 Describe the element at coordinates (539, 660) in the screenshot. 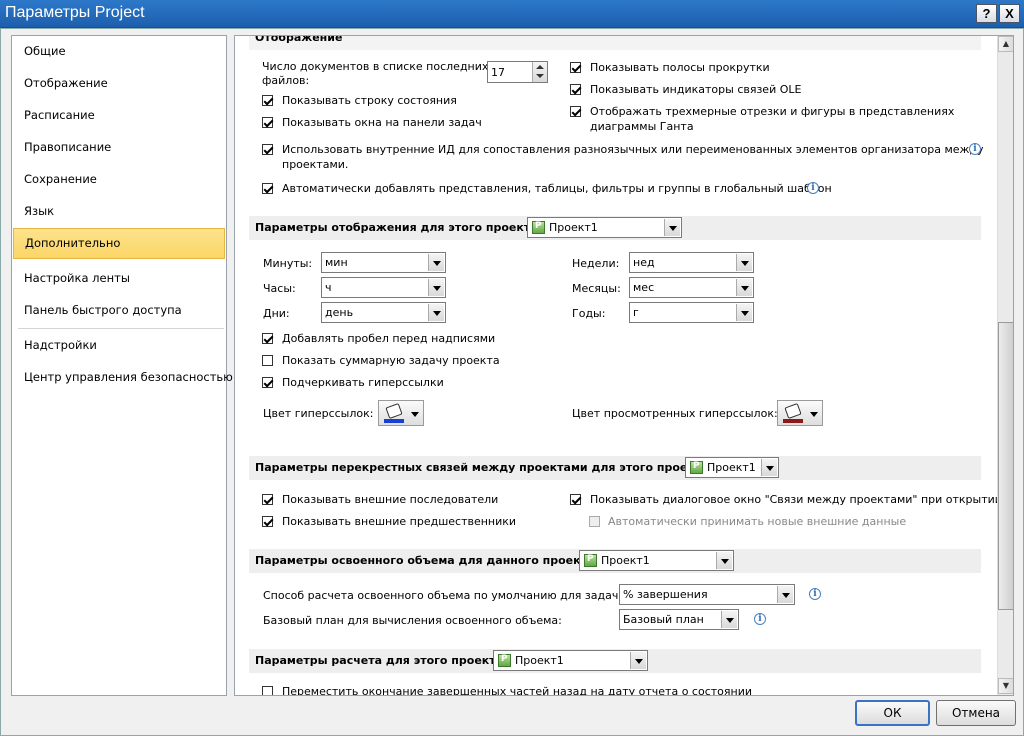

I see `calc-project-value: Проект1` at that location.